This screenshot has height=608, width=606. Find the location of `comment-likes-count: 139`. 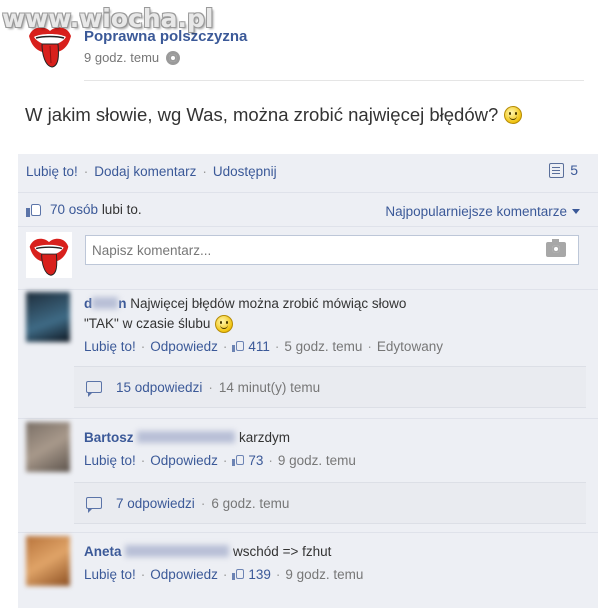

comment-likes-count: 139 is located at coordinates (251, 575).